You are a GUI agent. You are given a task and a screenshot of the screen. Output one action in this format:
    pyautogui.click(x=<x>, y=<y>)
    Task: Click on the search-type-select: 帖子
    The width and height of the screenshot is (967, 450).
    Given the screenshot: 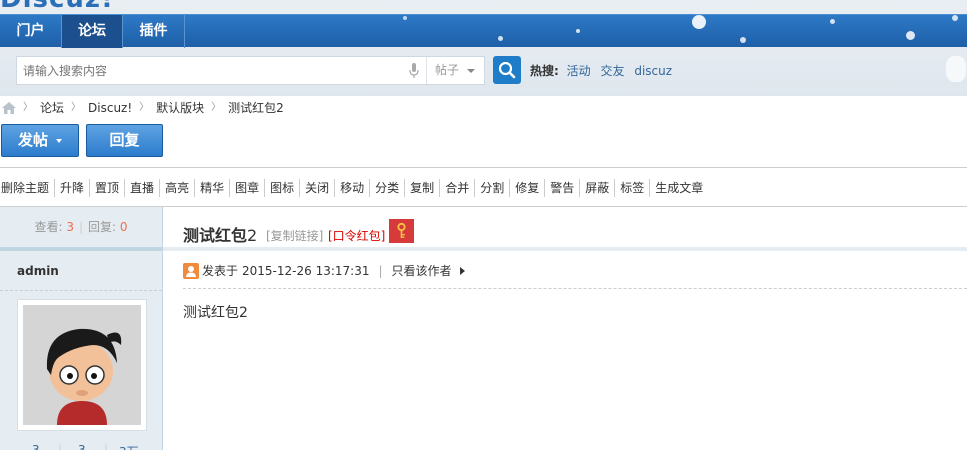 What is the action you would take?
    pyautogui.click(x=455, y=70)
    